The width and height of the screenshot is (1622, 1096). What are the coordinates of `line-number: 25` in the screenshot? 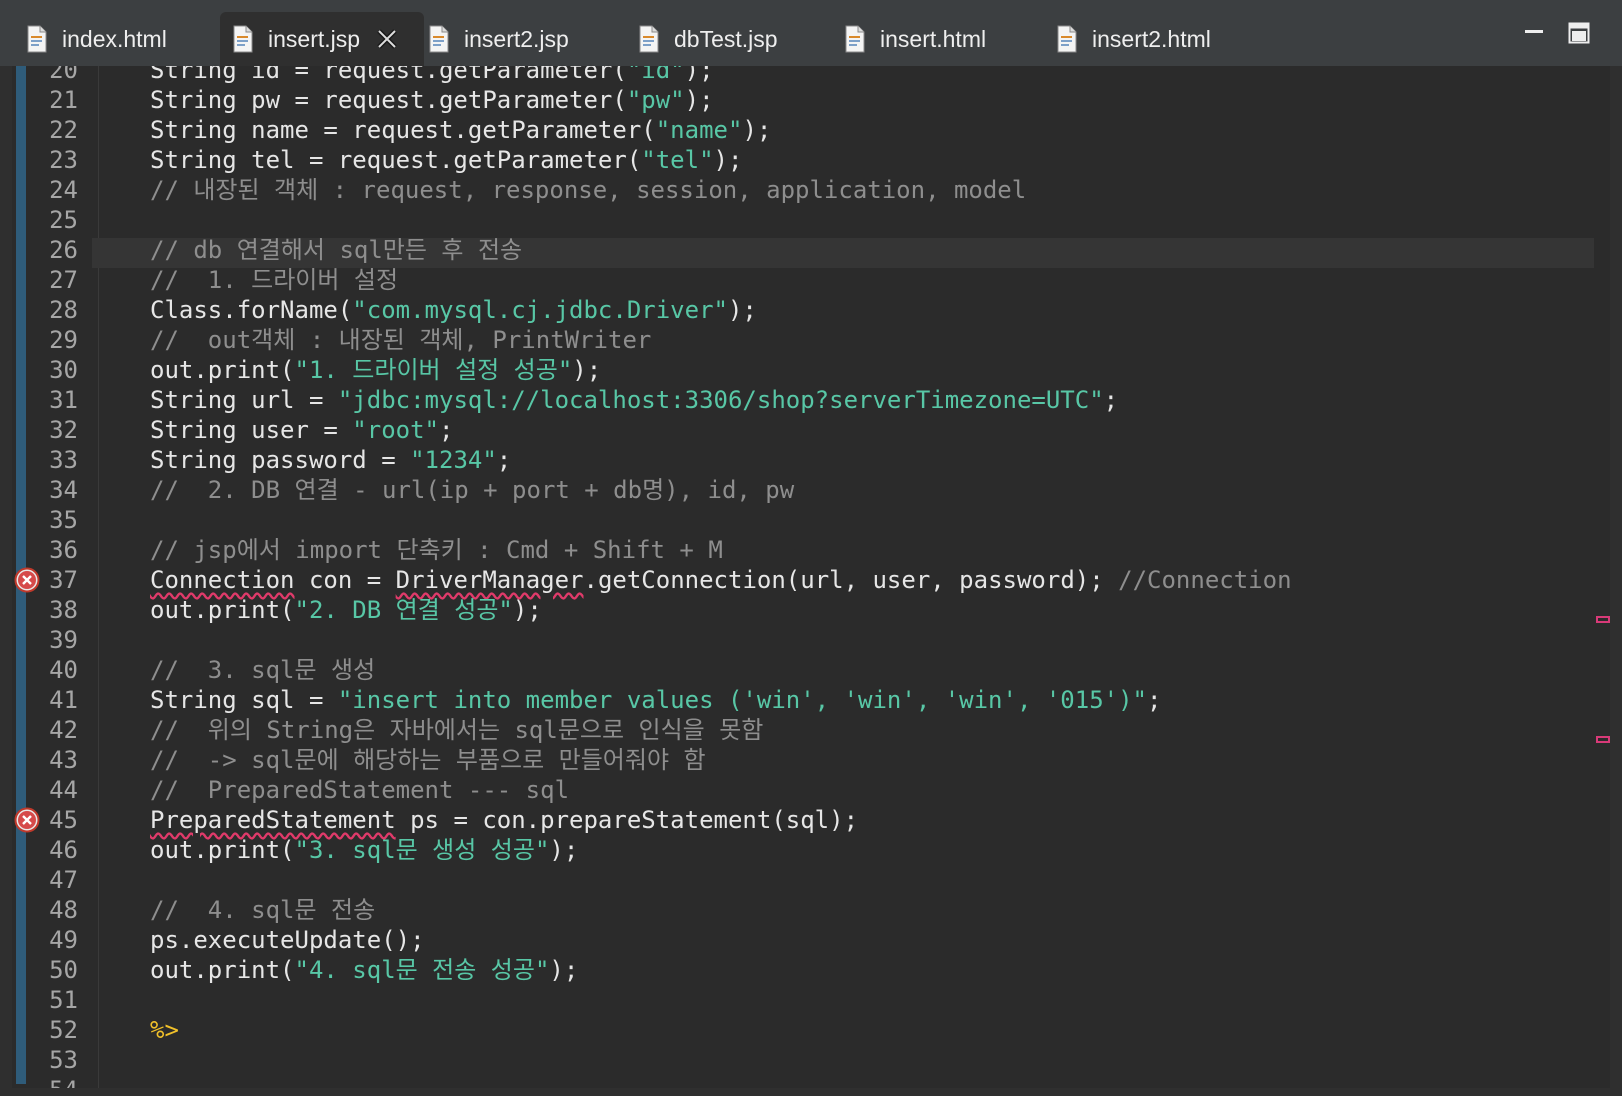 It's located at (63, 220).